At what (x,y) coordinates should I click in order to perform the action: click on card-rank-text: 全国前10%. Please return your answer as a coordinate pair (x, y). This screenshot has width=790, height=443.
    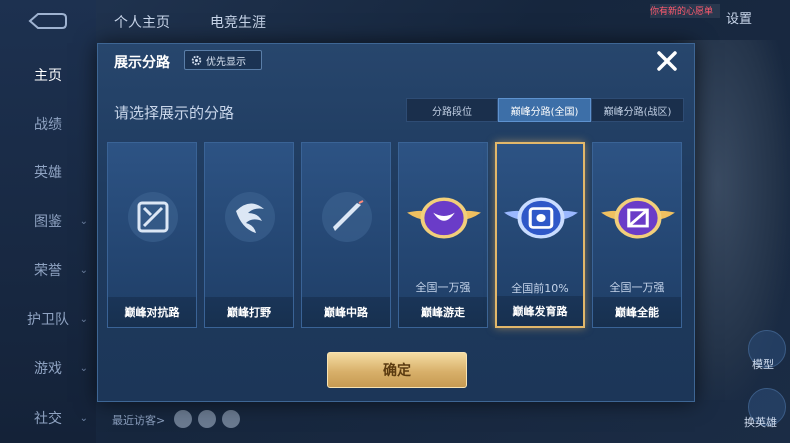
    Looking at the image, I should click on (540, 288).